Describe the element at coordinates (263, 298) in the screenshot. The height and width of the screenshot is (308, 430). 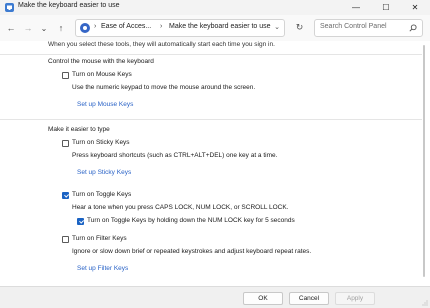
I see `ok-button: OK` at that location.